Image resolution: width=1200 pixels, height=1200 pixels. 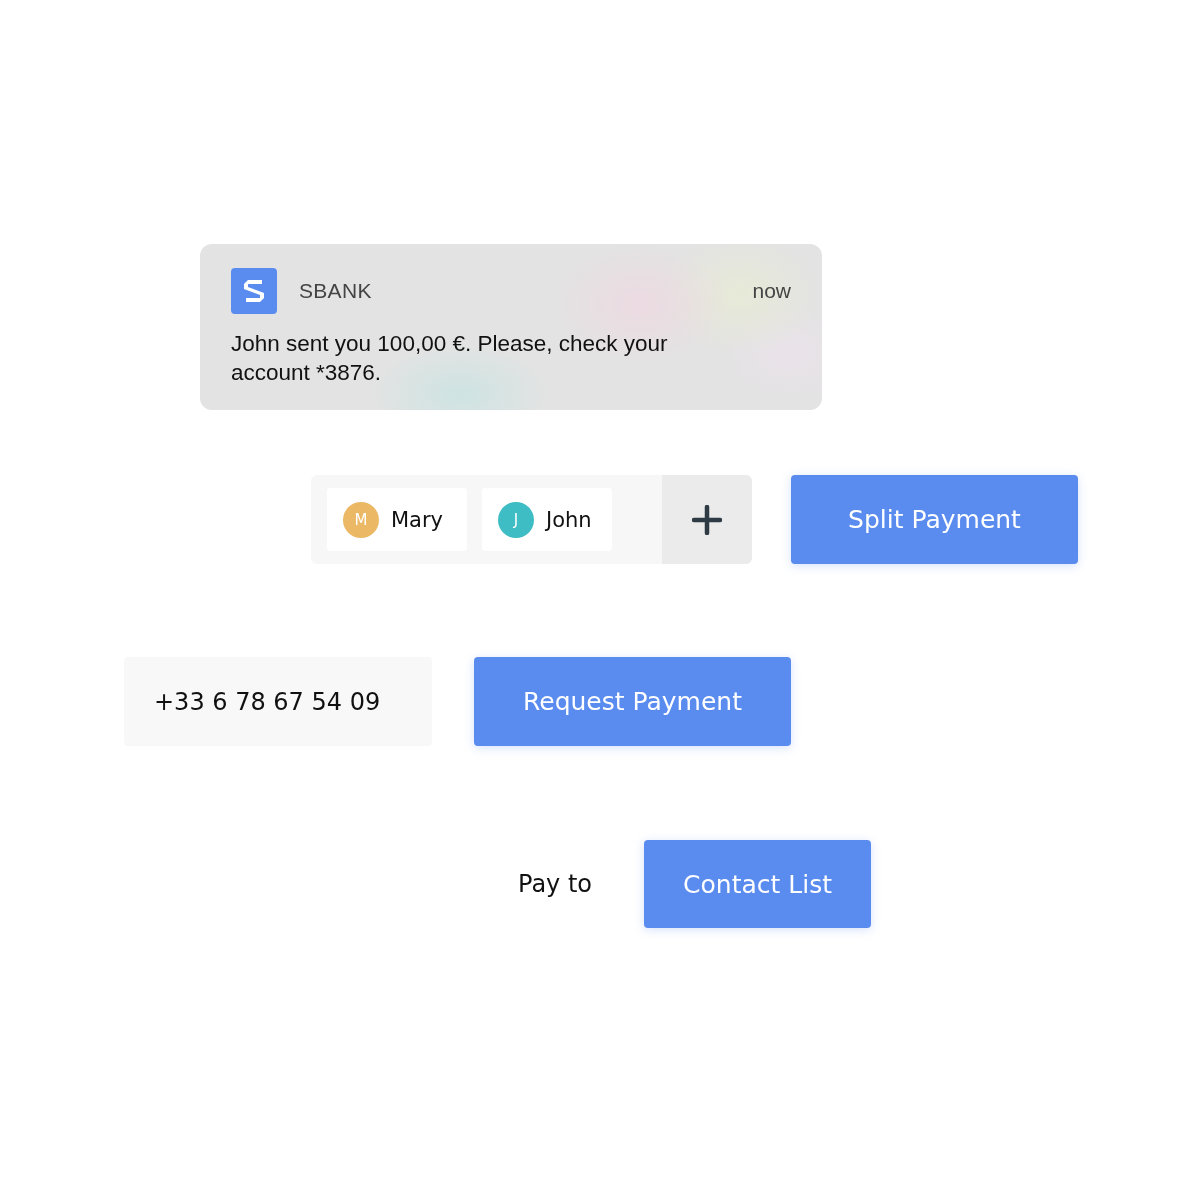 I want to click on app-name: SBANK, so click(x=335, y=291).